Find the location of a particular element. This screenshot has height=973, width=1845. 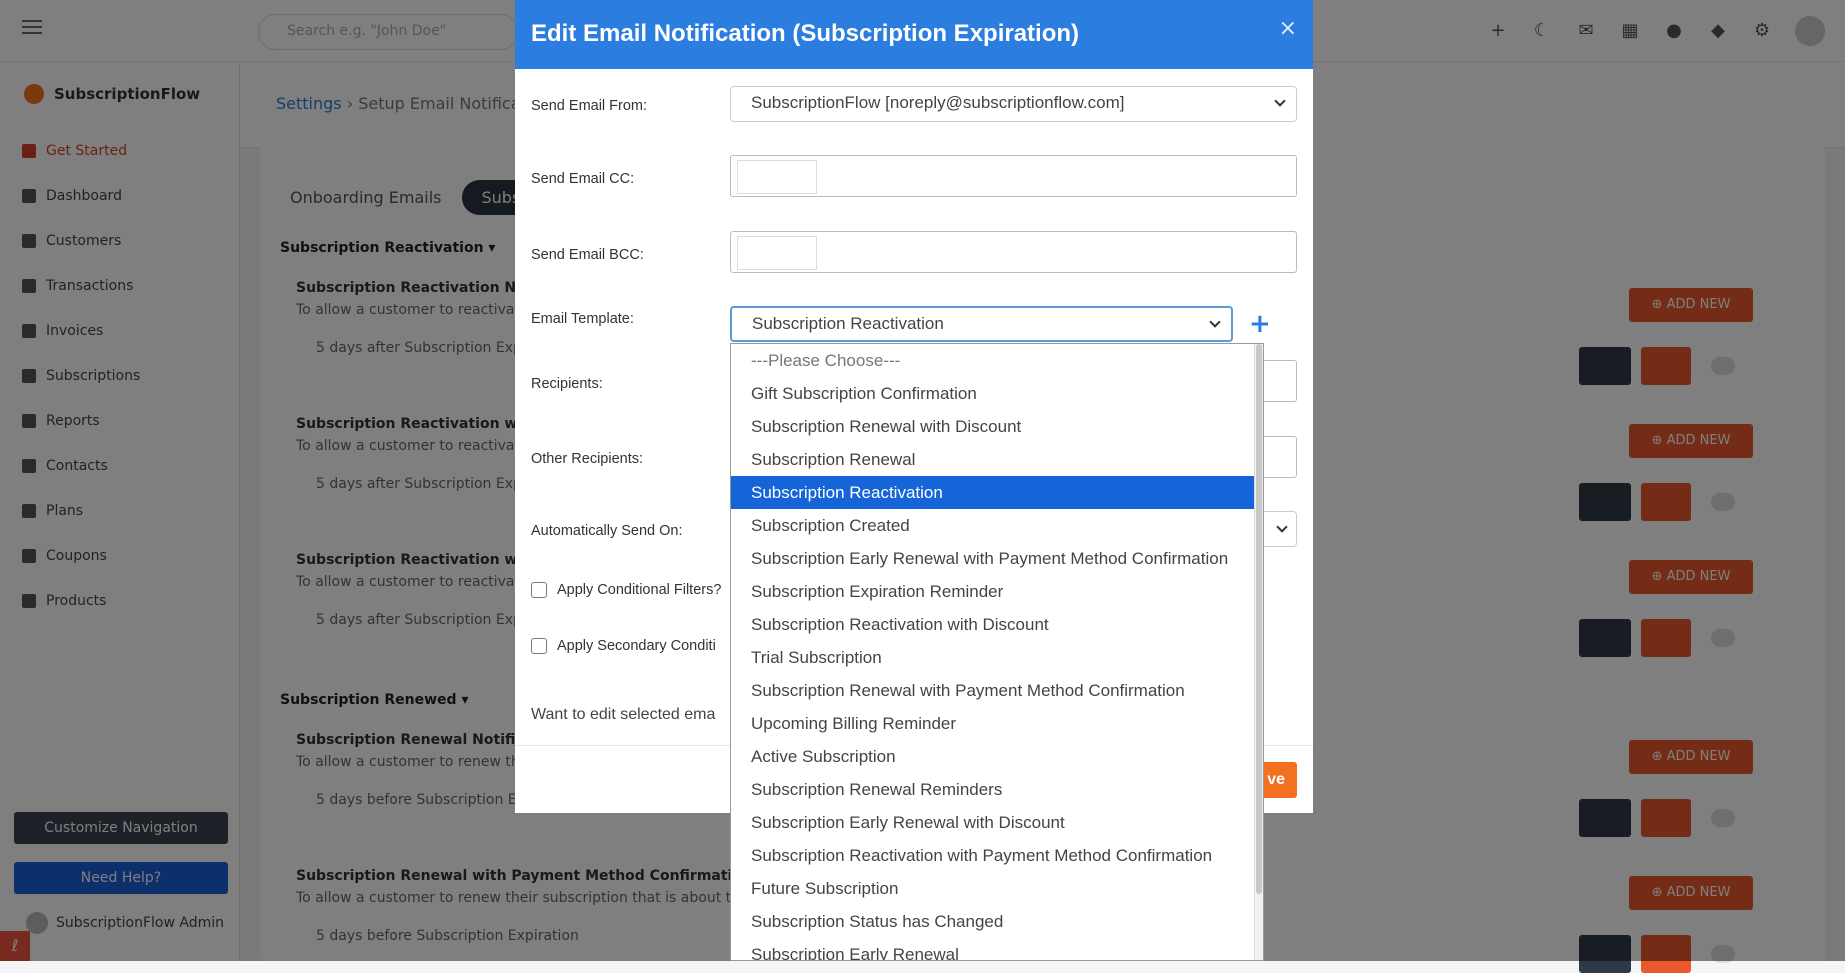

conditional-filters-checkbox: Apply Conditional Filters? is located at coordinates (626, 590).